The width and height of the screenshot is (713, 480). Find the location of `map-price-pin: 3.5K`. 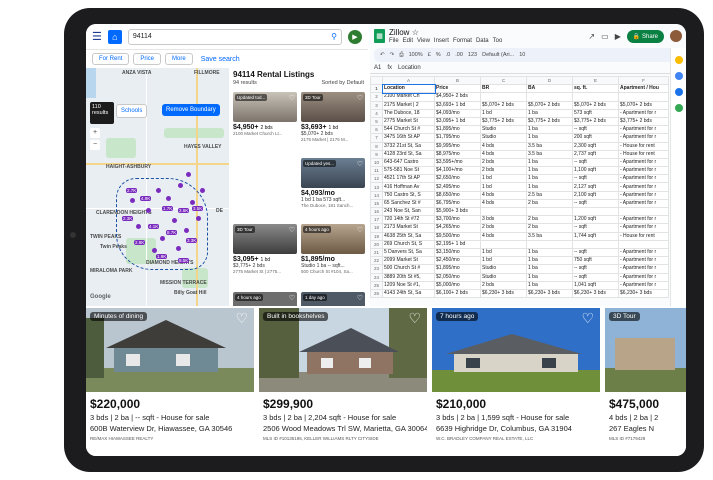

map-price-pin: 3.5K is located at coordinates (198, 208).